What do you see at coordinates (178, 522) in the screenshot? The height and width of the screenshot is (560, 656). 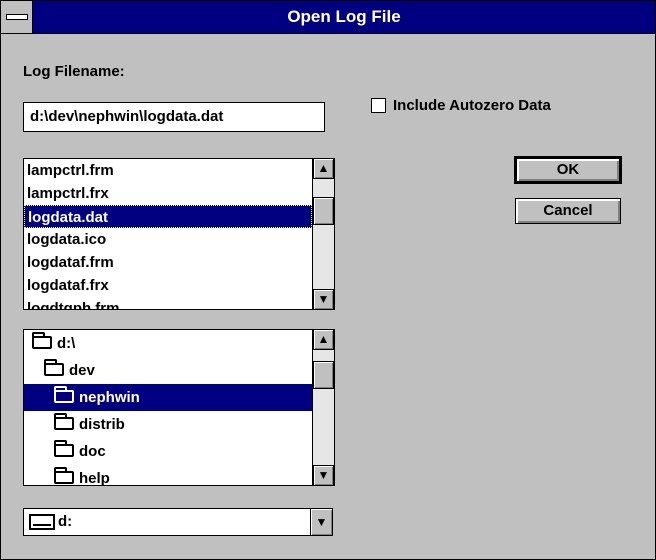 I see `drive-select: d: ▼` at bounding box center [178, 522].